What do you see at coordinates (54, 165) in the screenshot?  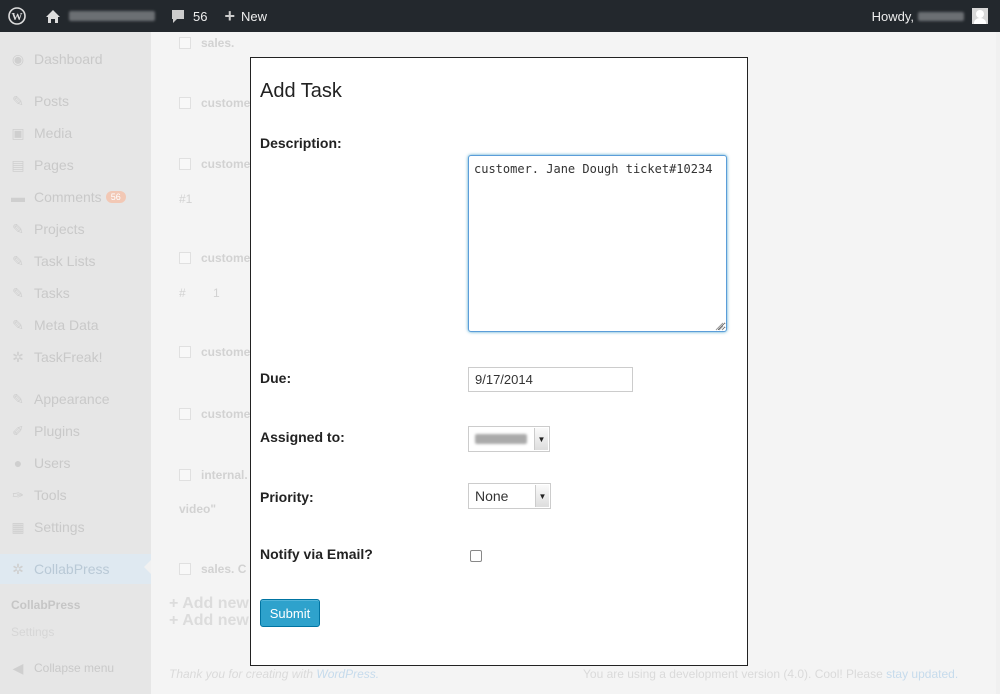 I see `sidebar-item-label: Pages` at bounding box center [54, 165].